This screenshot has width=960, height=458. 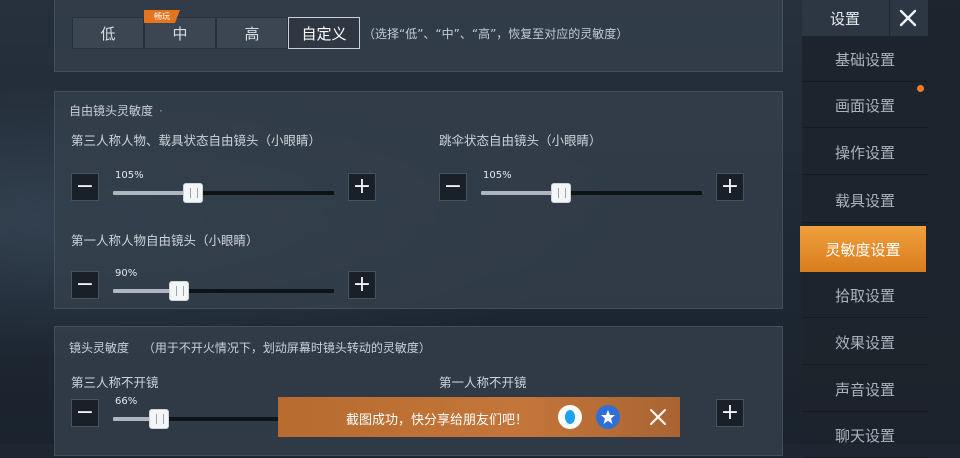 I want to click on notification-dot, so click(x=920, y=88).